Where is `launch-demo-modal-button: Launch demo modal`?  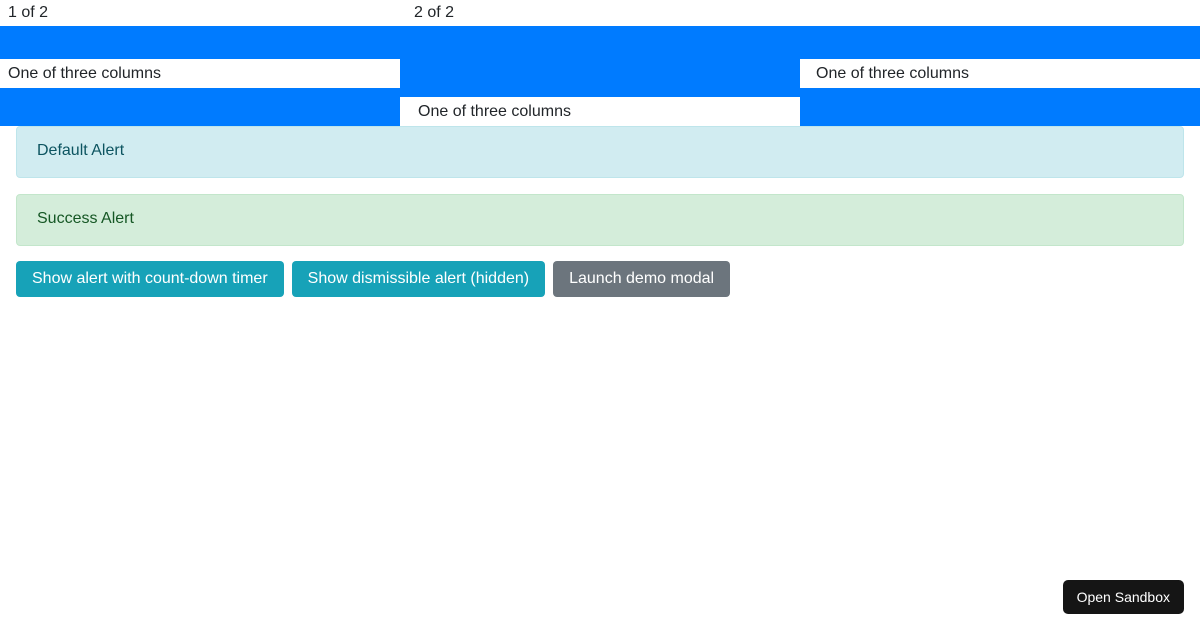 launch-demo-modal-button: Launch demo modal is located at coordinates (642, 279).